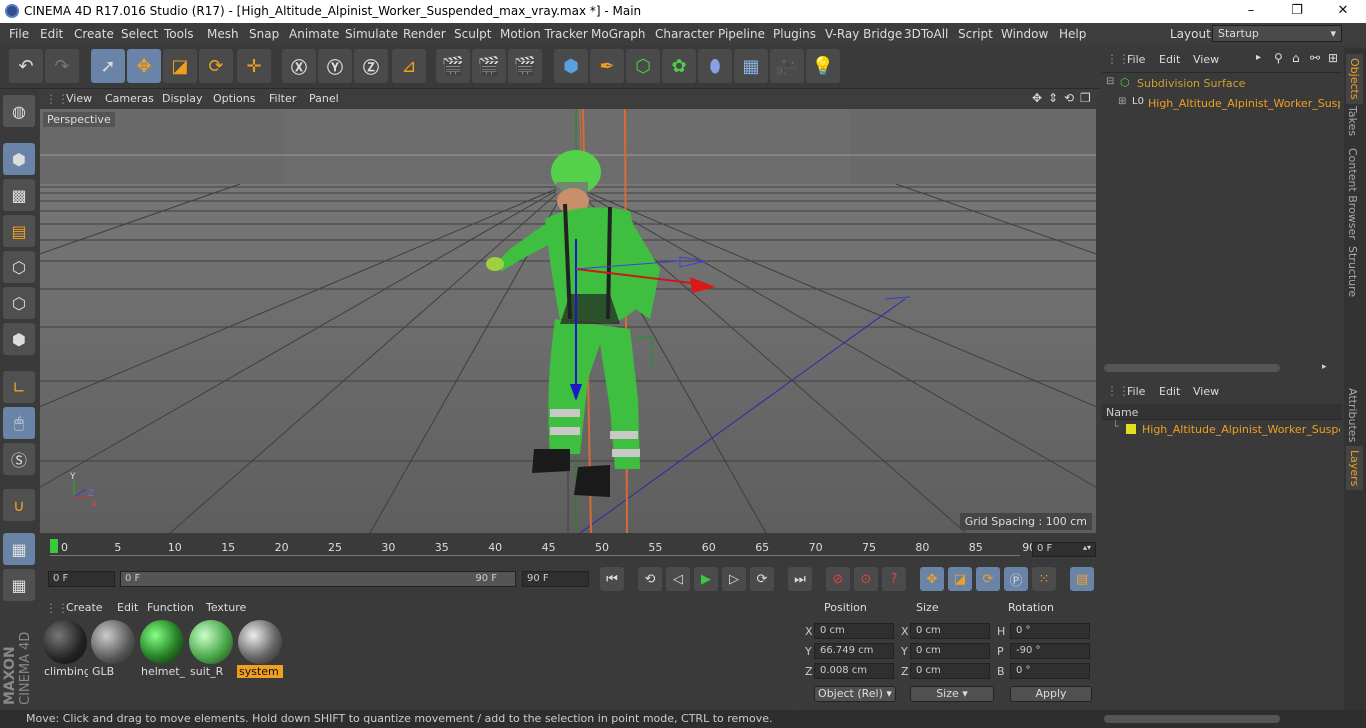 This screenshot has height=728, width=1366. I want to click on scale-tool-button: ◪, so click(180, 66).